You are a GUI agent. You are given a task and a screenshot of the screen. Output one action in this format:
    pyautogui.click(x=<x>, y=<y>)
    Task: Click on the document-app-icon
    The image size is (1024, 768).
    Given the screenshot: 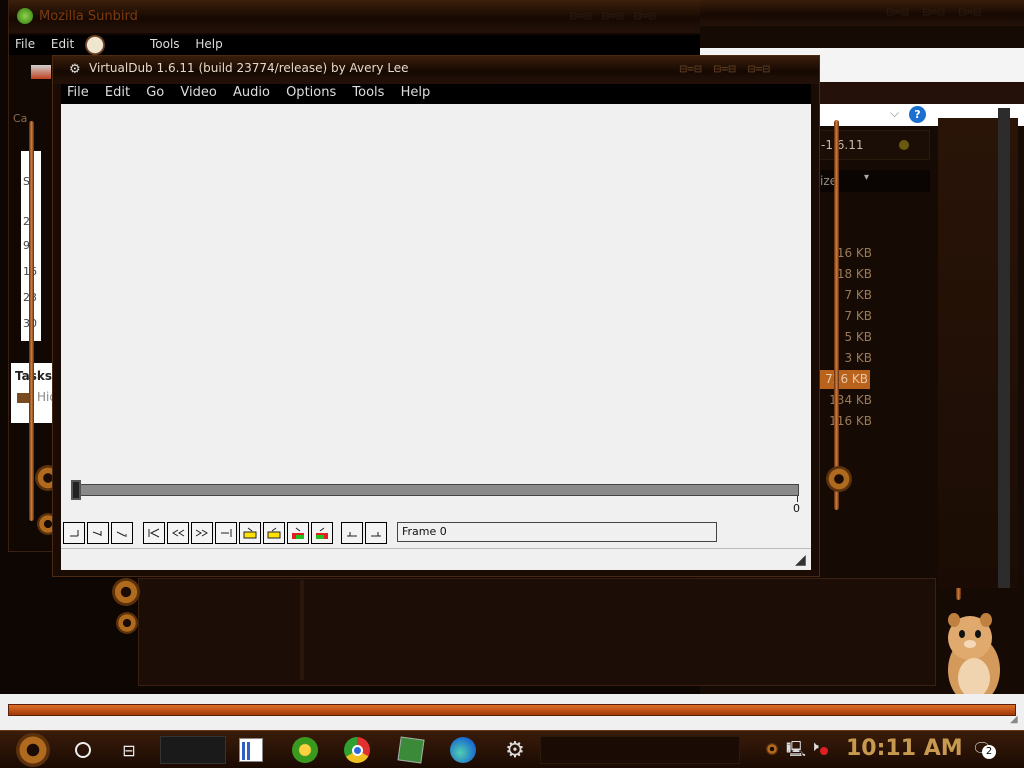 What is the action you would take?
    pyautogui.click(x=251, y=750)
    